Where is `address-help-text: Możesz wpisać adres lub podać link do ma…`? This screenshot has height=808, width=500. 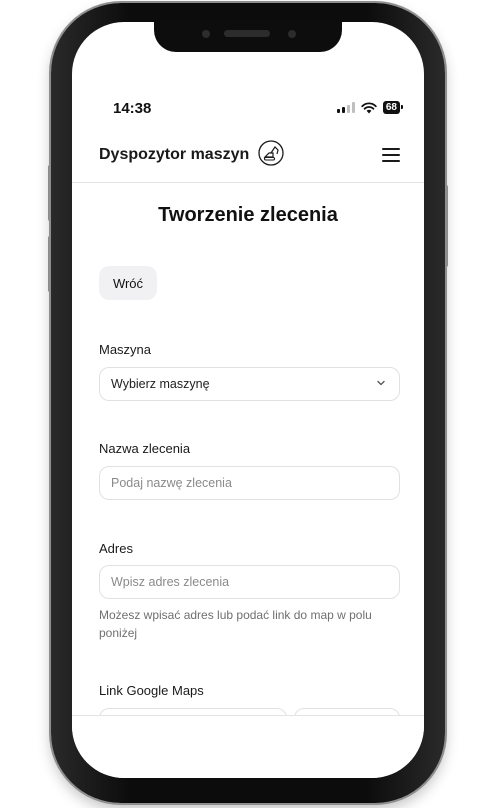 address-help-text: Możesz wpisać adres lub podać link do ma… is located at coordinates (235, 624).